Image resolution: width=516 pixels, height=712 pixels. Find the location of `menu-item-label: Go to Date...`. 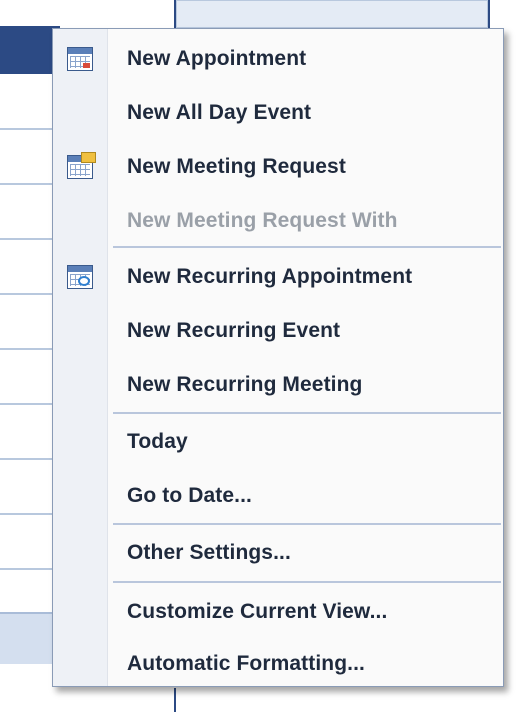

menu-item-label: Go to Date... is located at coordinates (189, 495).